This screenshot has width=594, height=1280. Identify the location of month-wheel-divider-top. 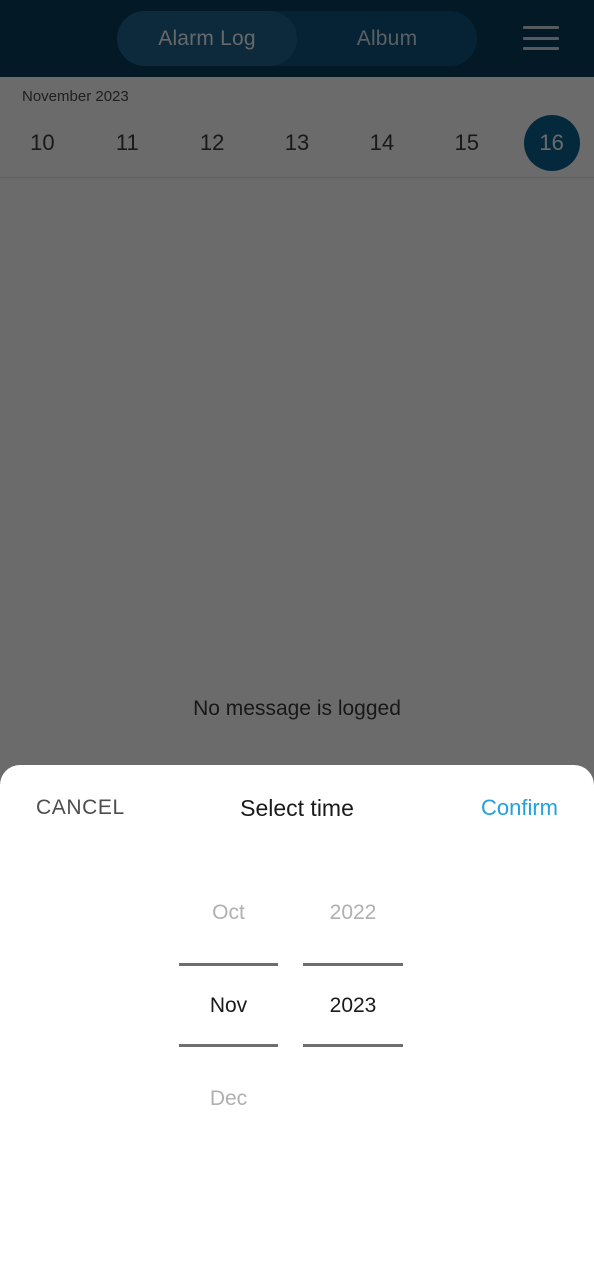
(228, 964).